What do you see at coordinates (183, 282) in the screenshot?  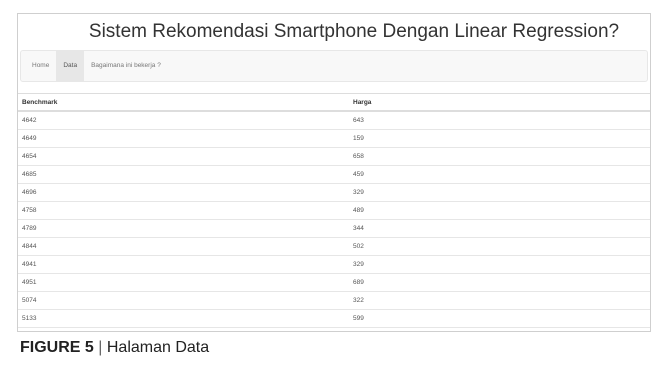 I see `cell-benchmark: 4951` at bounding box center [183, 282].